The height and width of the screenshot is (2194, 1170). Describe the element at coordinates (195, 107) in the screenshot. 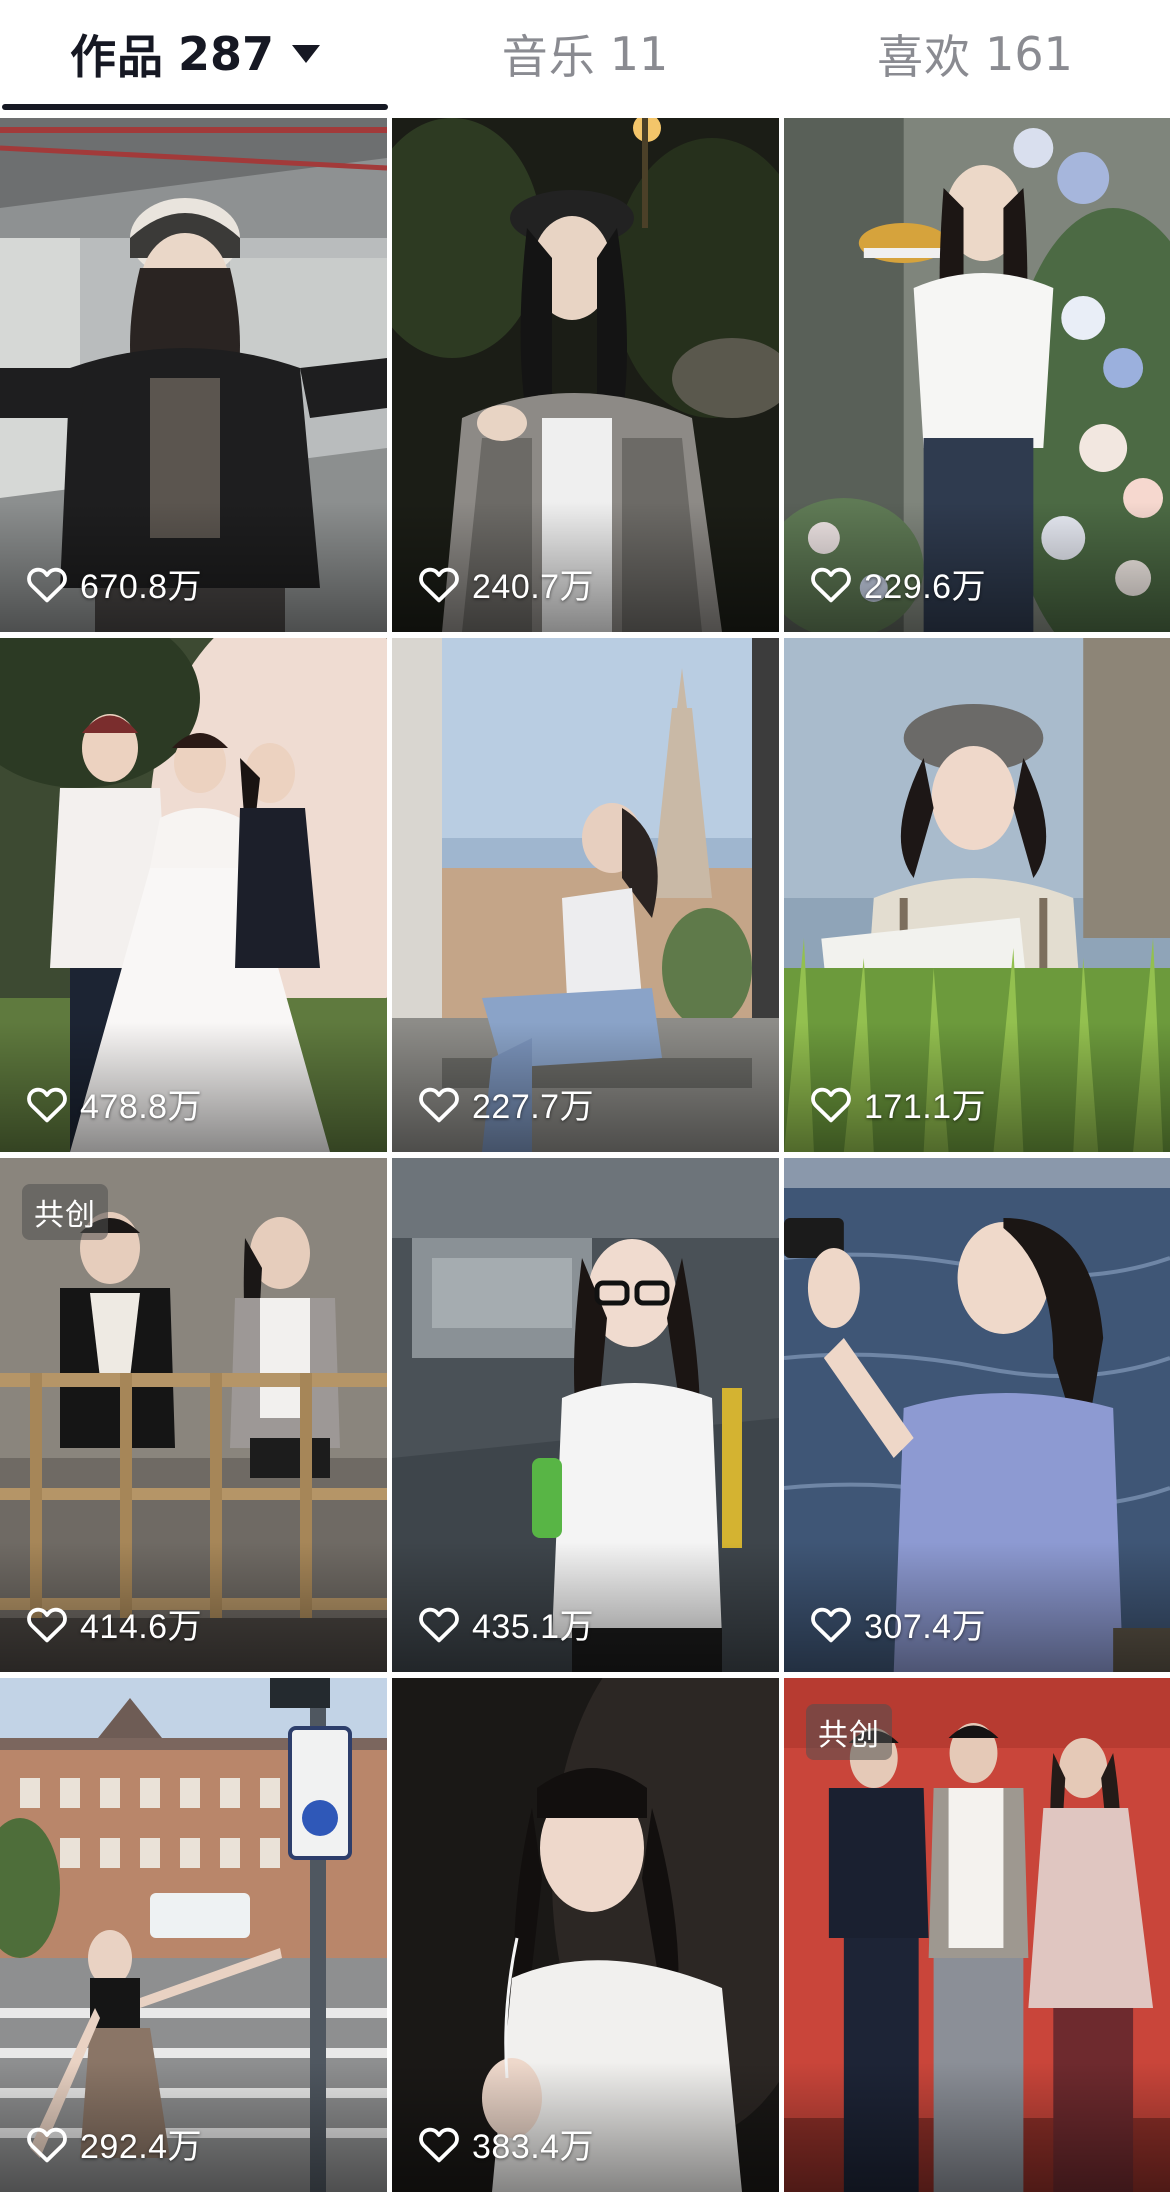

I see `active-tab-indicator` at that location.